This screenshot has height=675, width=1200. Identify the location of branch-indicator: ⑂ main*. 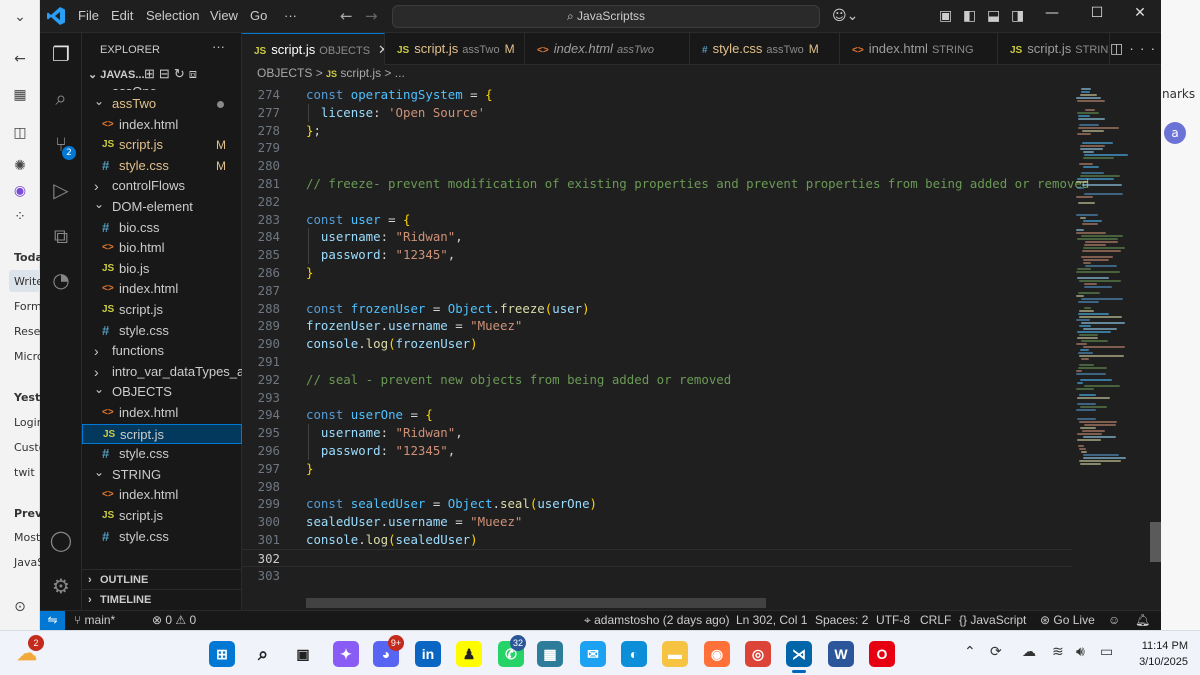
(94, 620).